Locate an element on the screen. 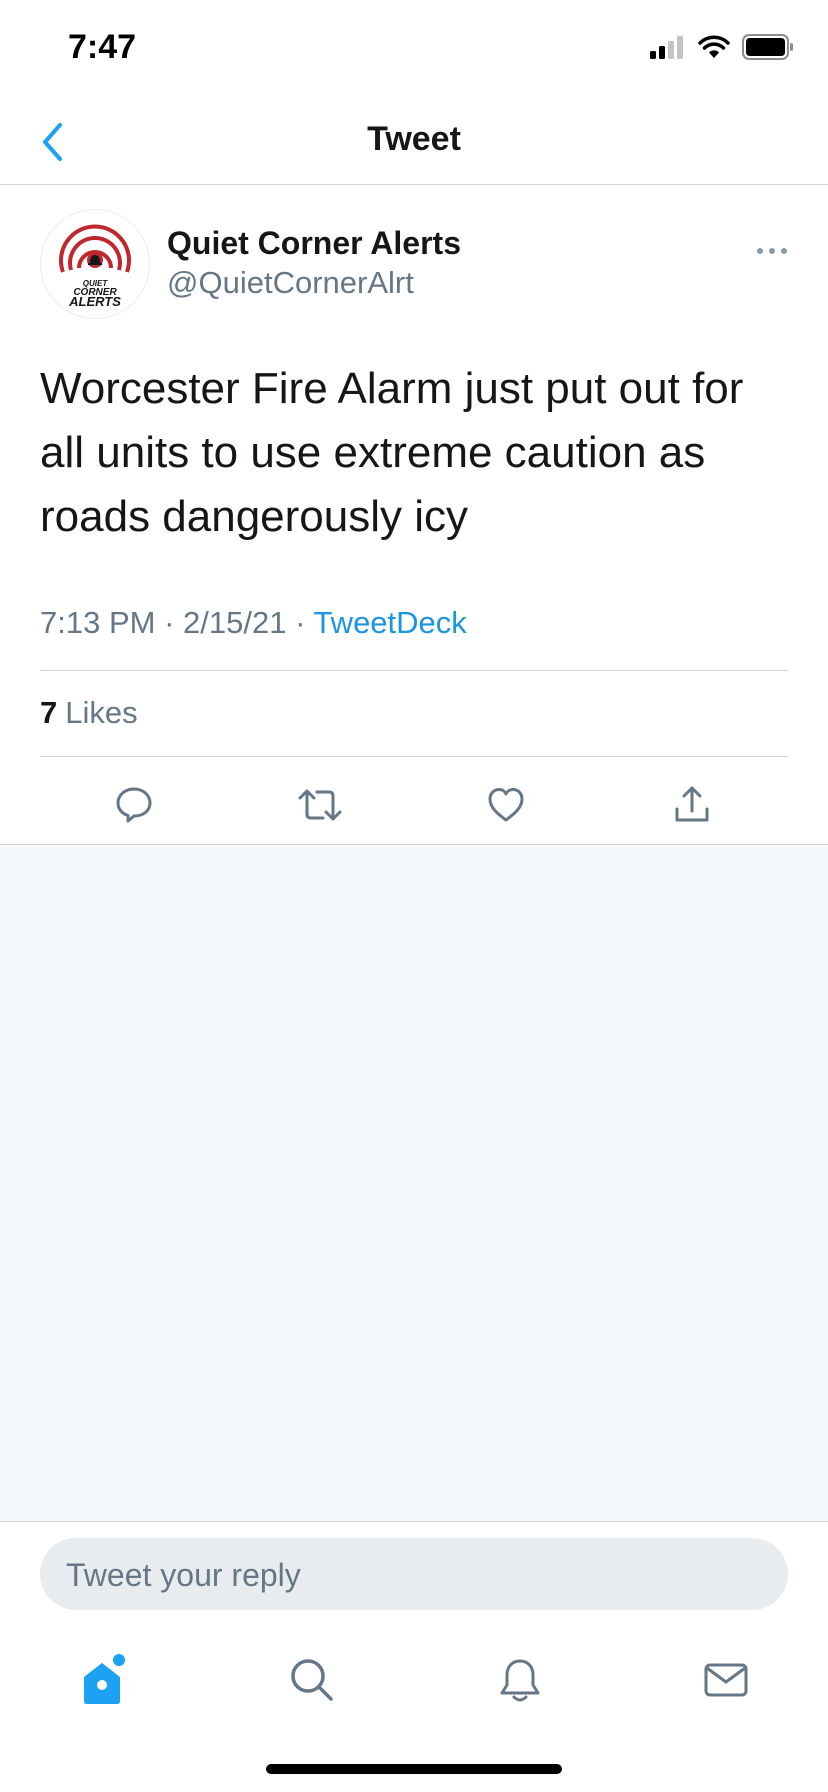 The image size is (828, 1792). status-time: 7:47 is located at coordinates (102, 47).